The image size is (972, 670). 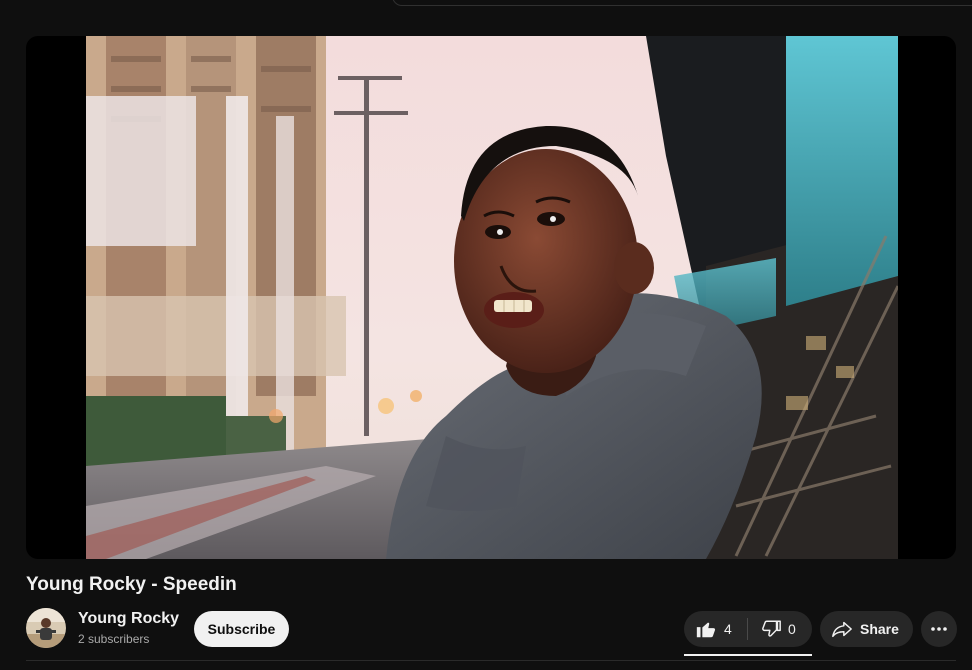 I want to click on like-dislike-group: 4 0, so click(x=748, y=629).